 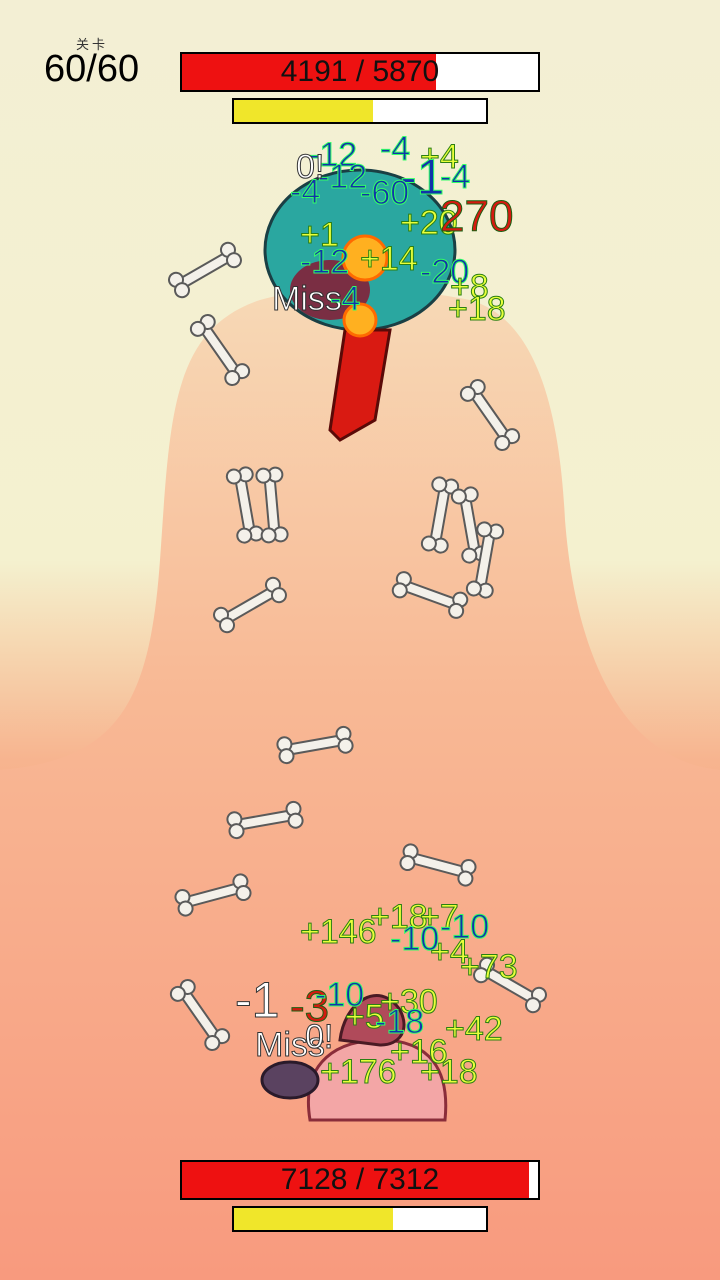 I want to click on player-energy-fill, so click(x=313, y=1219).